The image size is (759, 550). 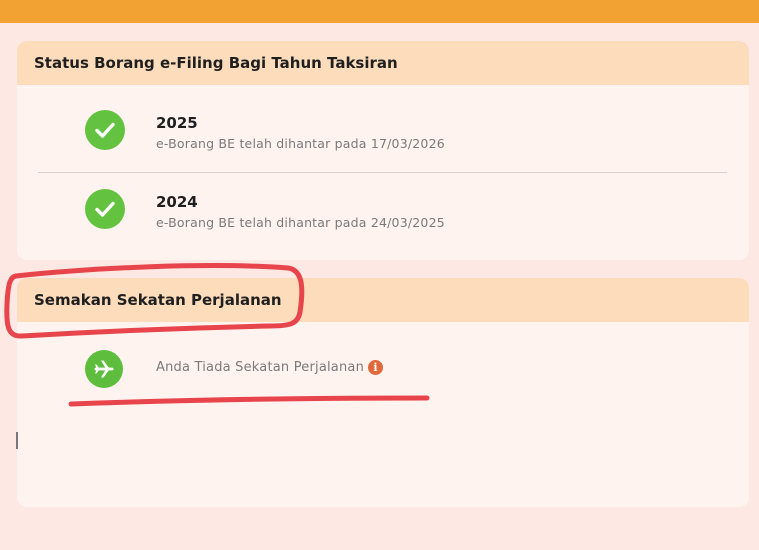 I want to click on info-icon: i, so click(x=376, y=367).